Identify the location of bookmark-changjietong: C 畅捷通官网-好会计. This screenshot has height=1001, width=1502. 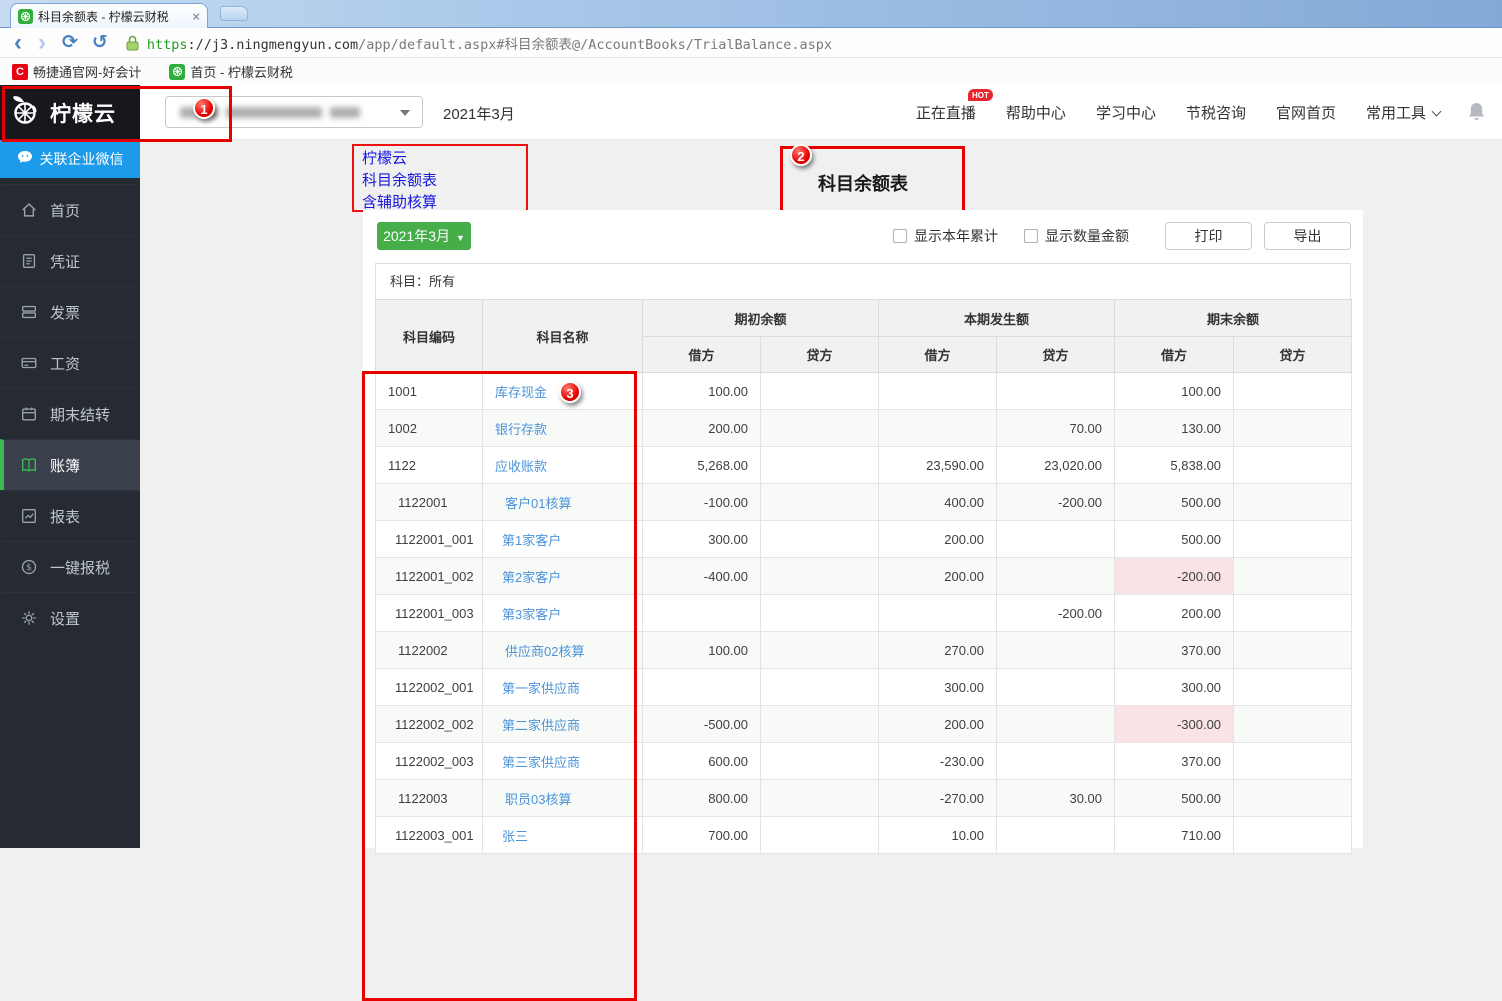
(76, 71).